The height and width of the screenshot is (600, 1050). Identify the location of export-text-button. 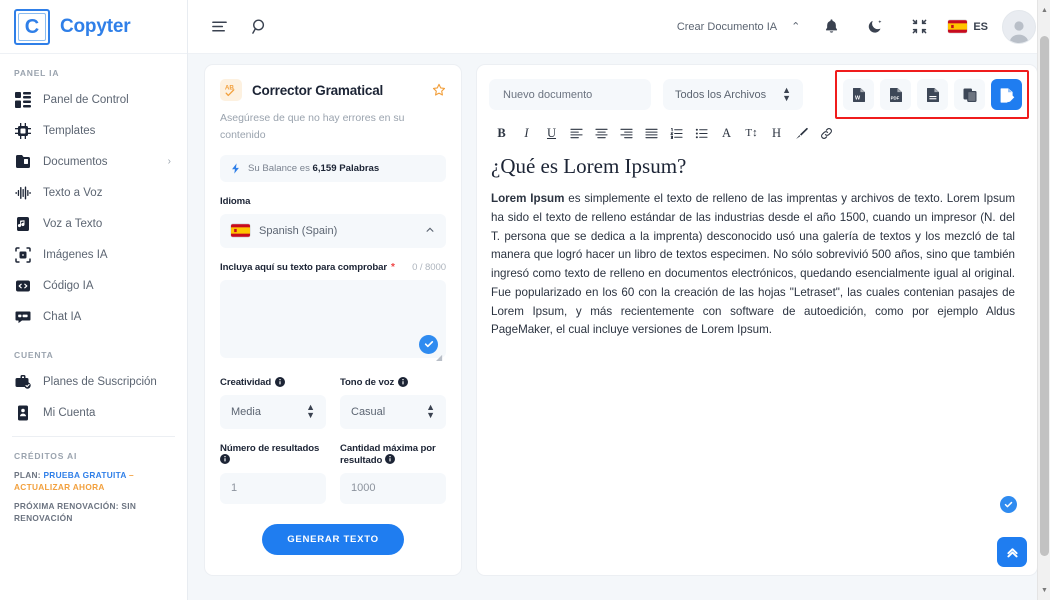
(932, 94).